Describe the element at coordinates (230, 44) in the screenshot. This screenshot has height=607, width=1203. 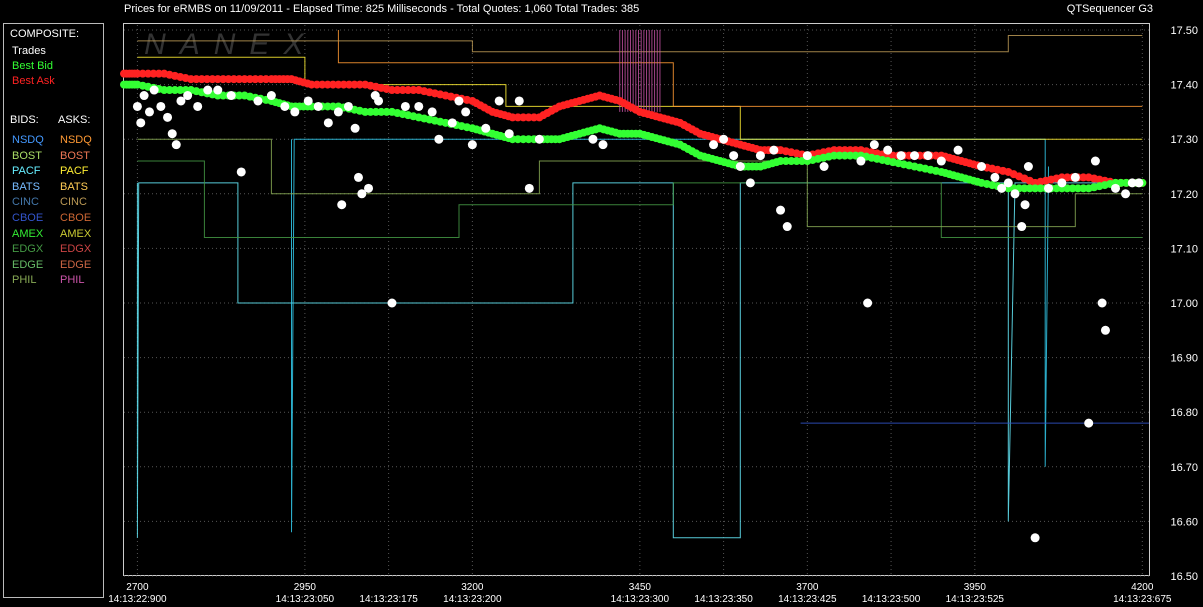
I see `watermark: NANEX` at that location.